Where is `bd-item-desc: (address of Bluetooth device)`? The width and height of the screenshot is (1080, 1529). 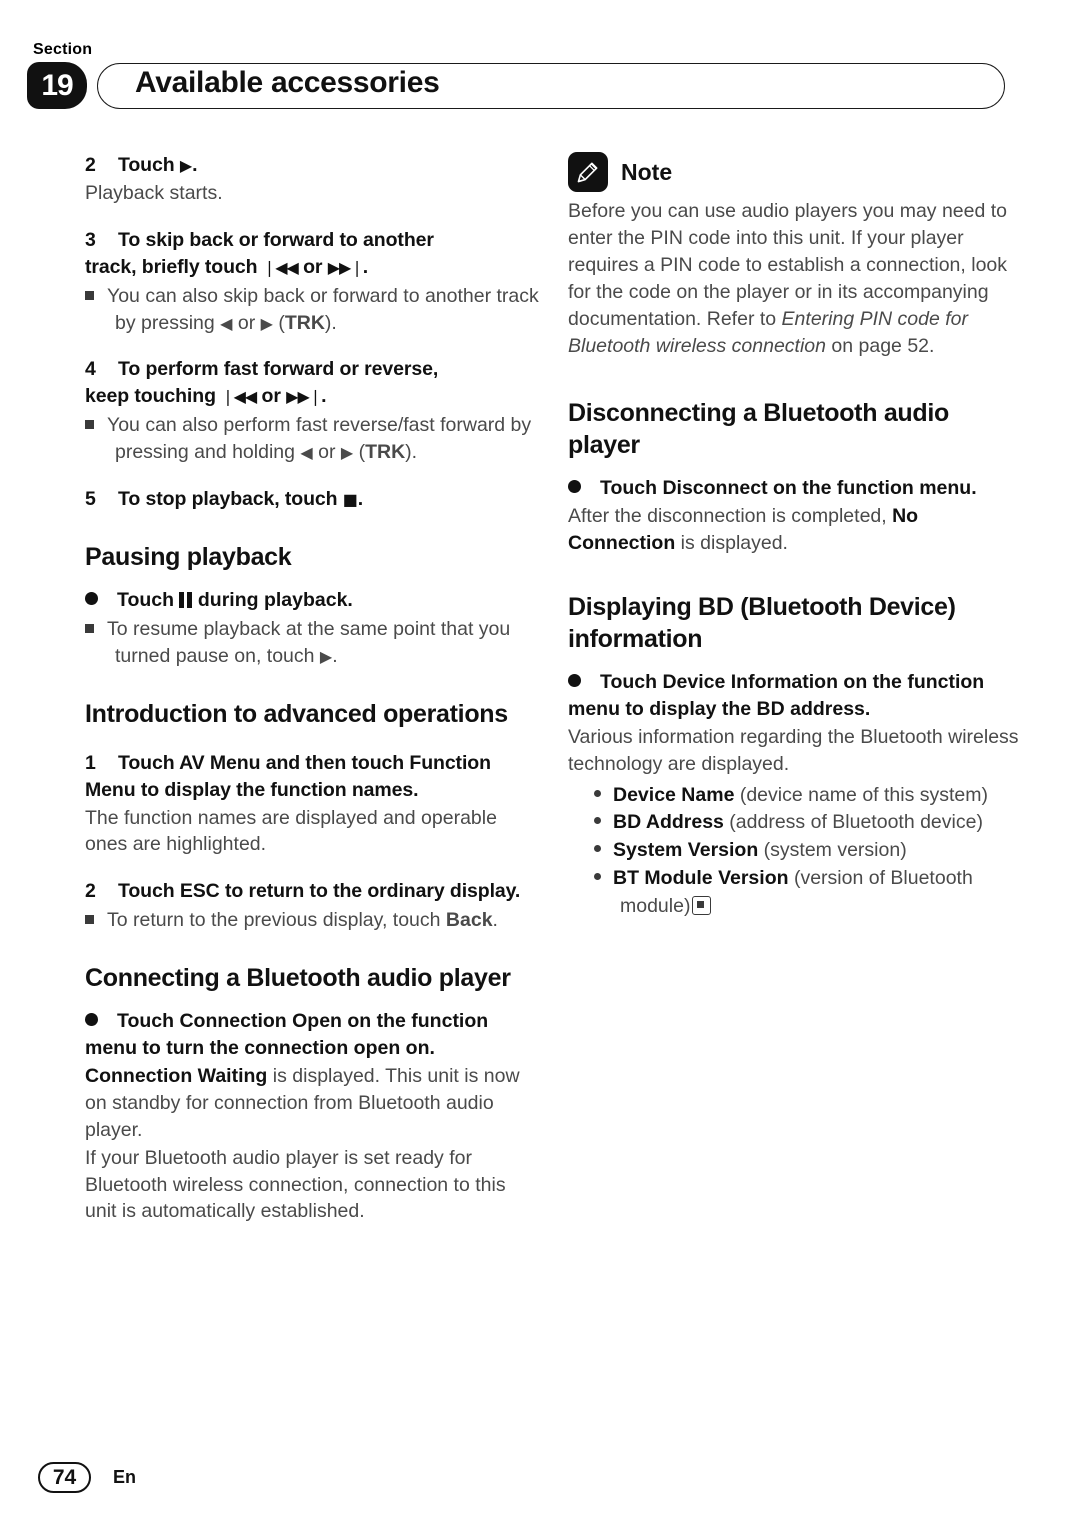 bd-item-desc: (address of Bluetooth device) is located at coordinates (853, 822).